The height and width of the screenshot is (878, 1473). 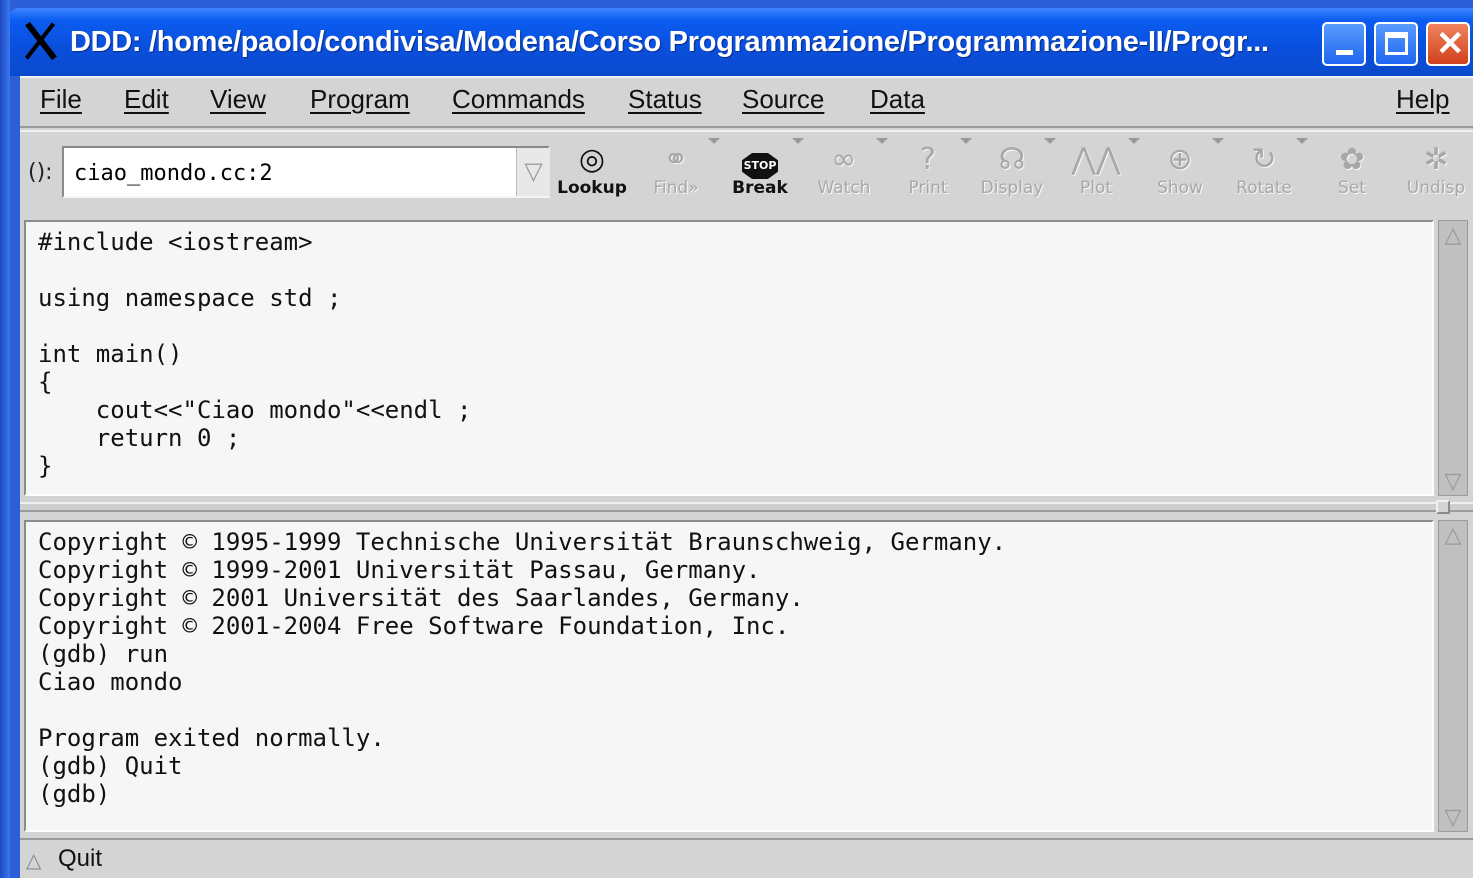 I want to click on console-line: Ciao mondo, so click(x=110, y=682).